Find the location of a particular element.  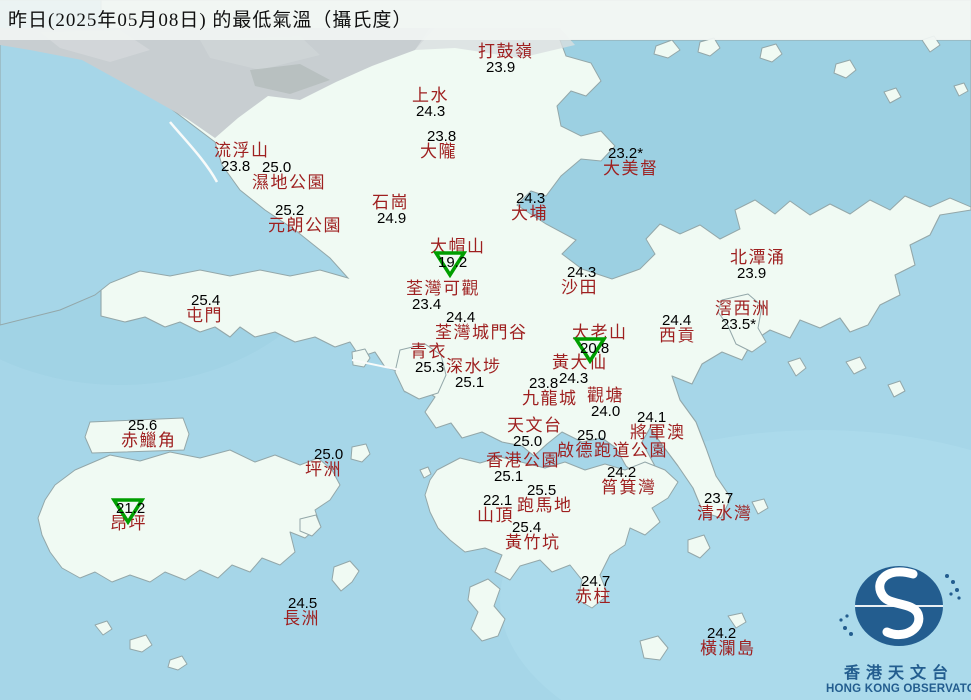

station-17: 滘西洲 23.5* is located at coordinates (743, 316).